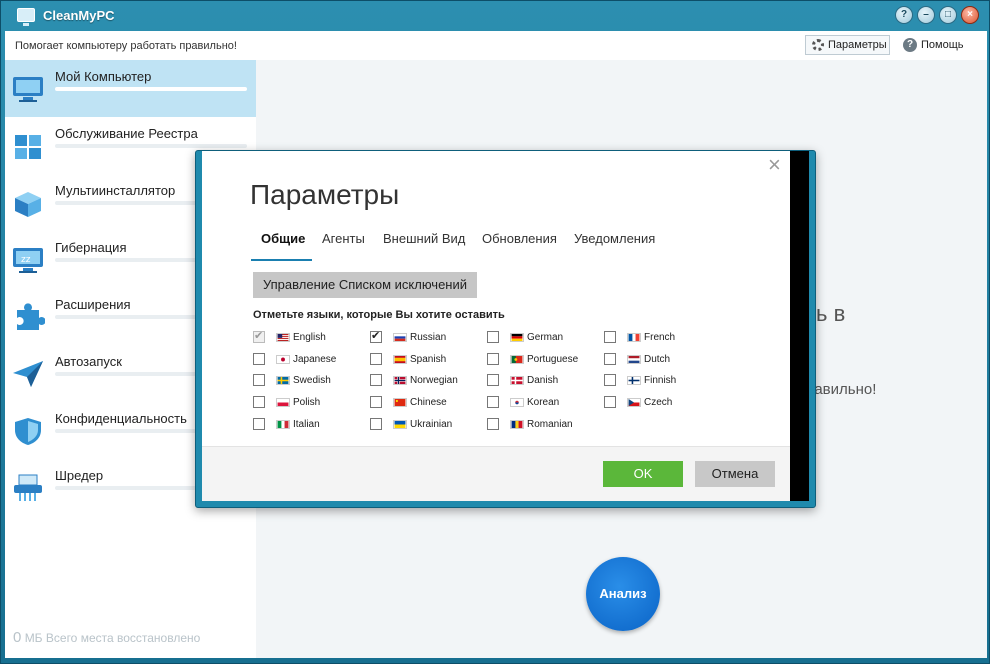  I want to click on dutch-checkbox, so click(610, 359).